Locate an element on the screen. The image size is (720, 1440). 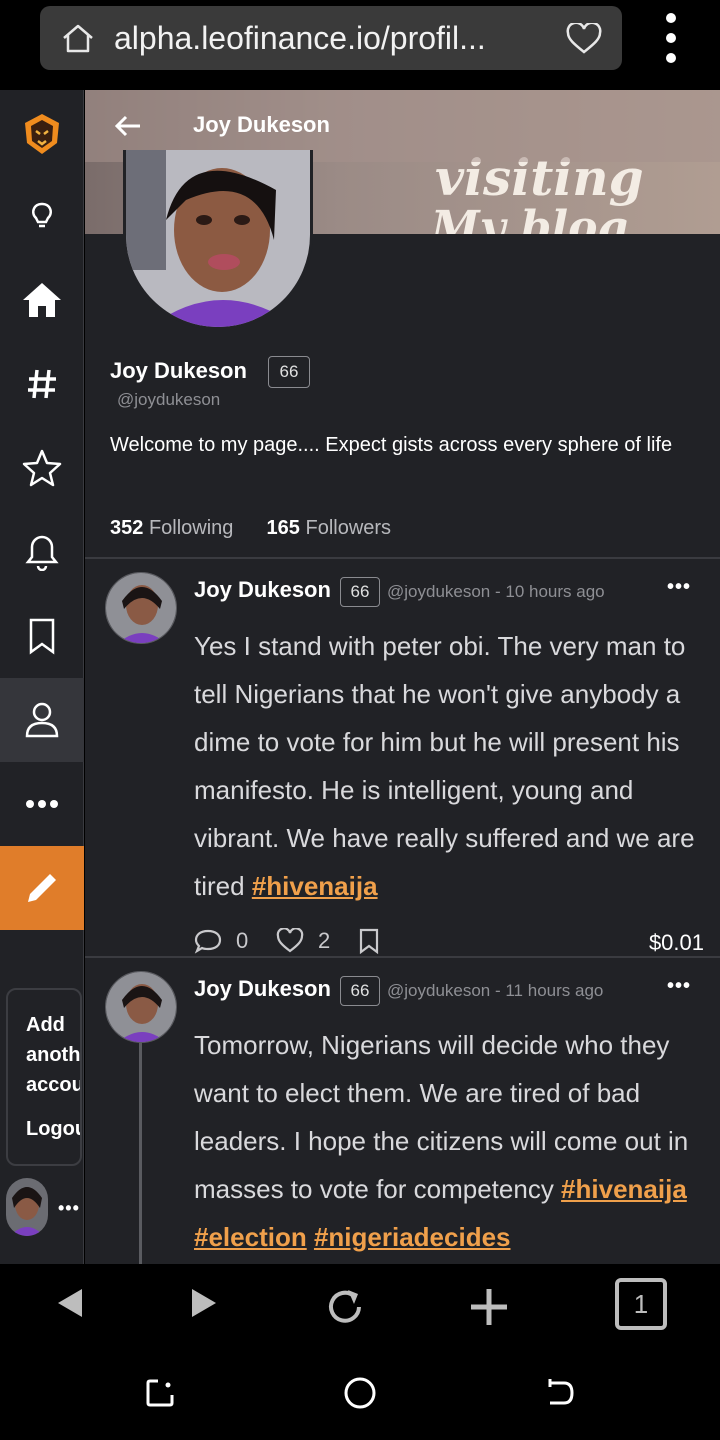
like-button: 2 is located at coordinates (303, 941).